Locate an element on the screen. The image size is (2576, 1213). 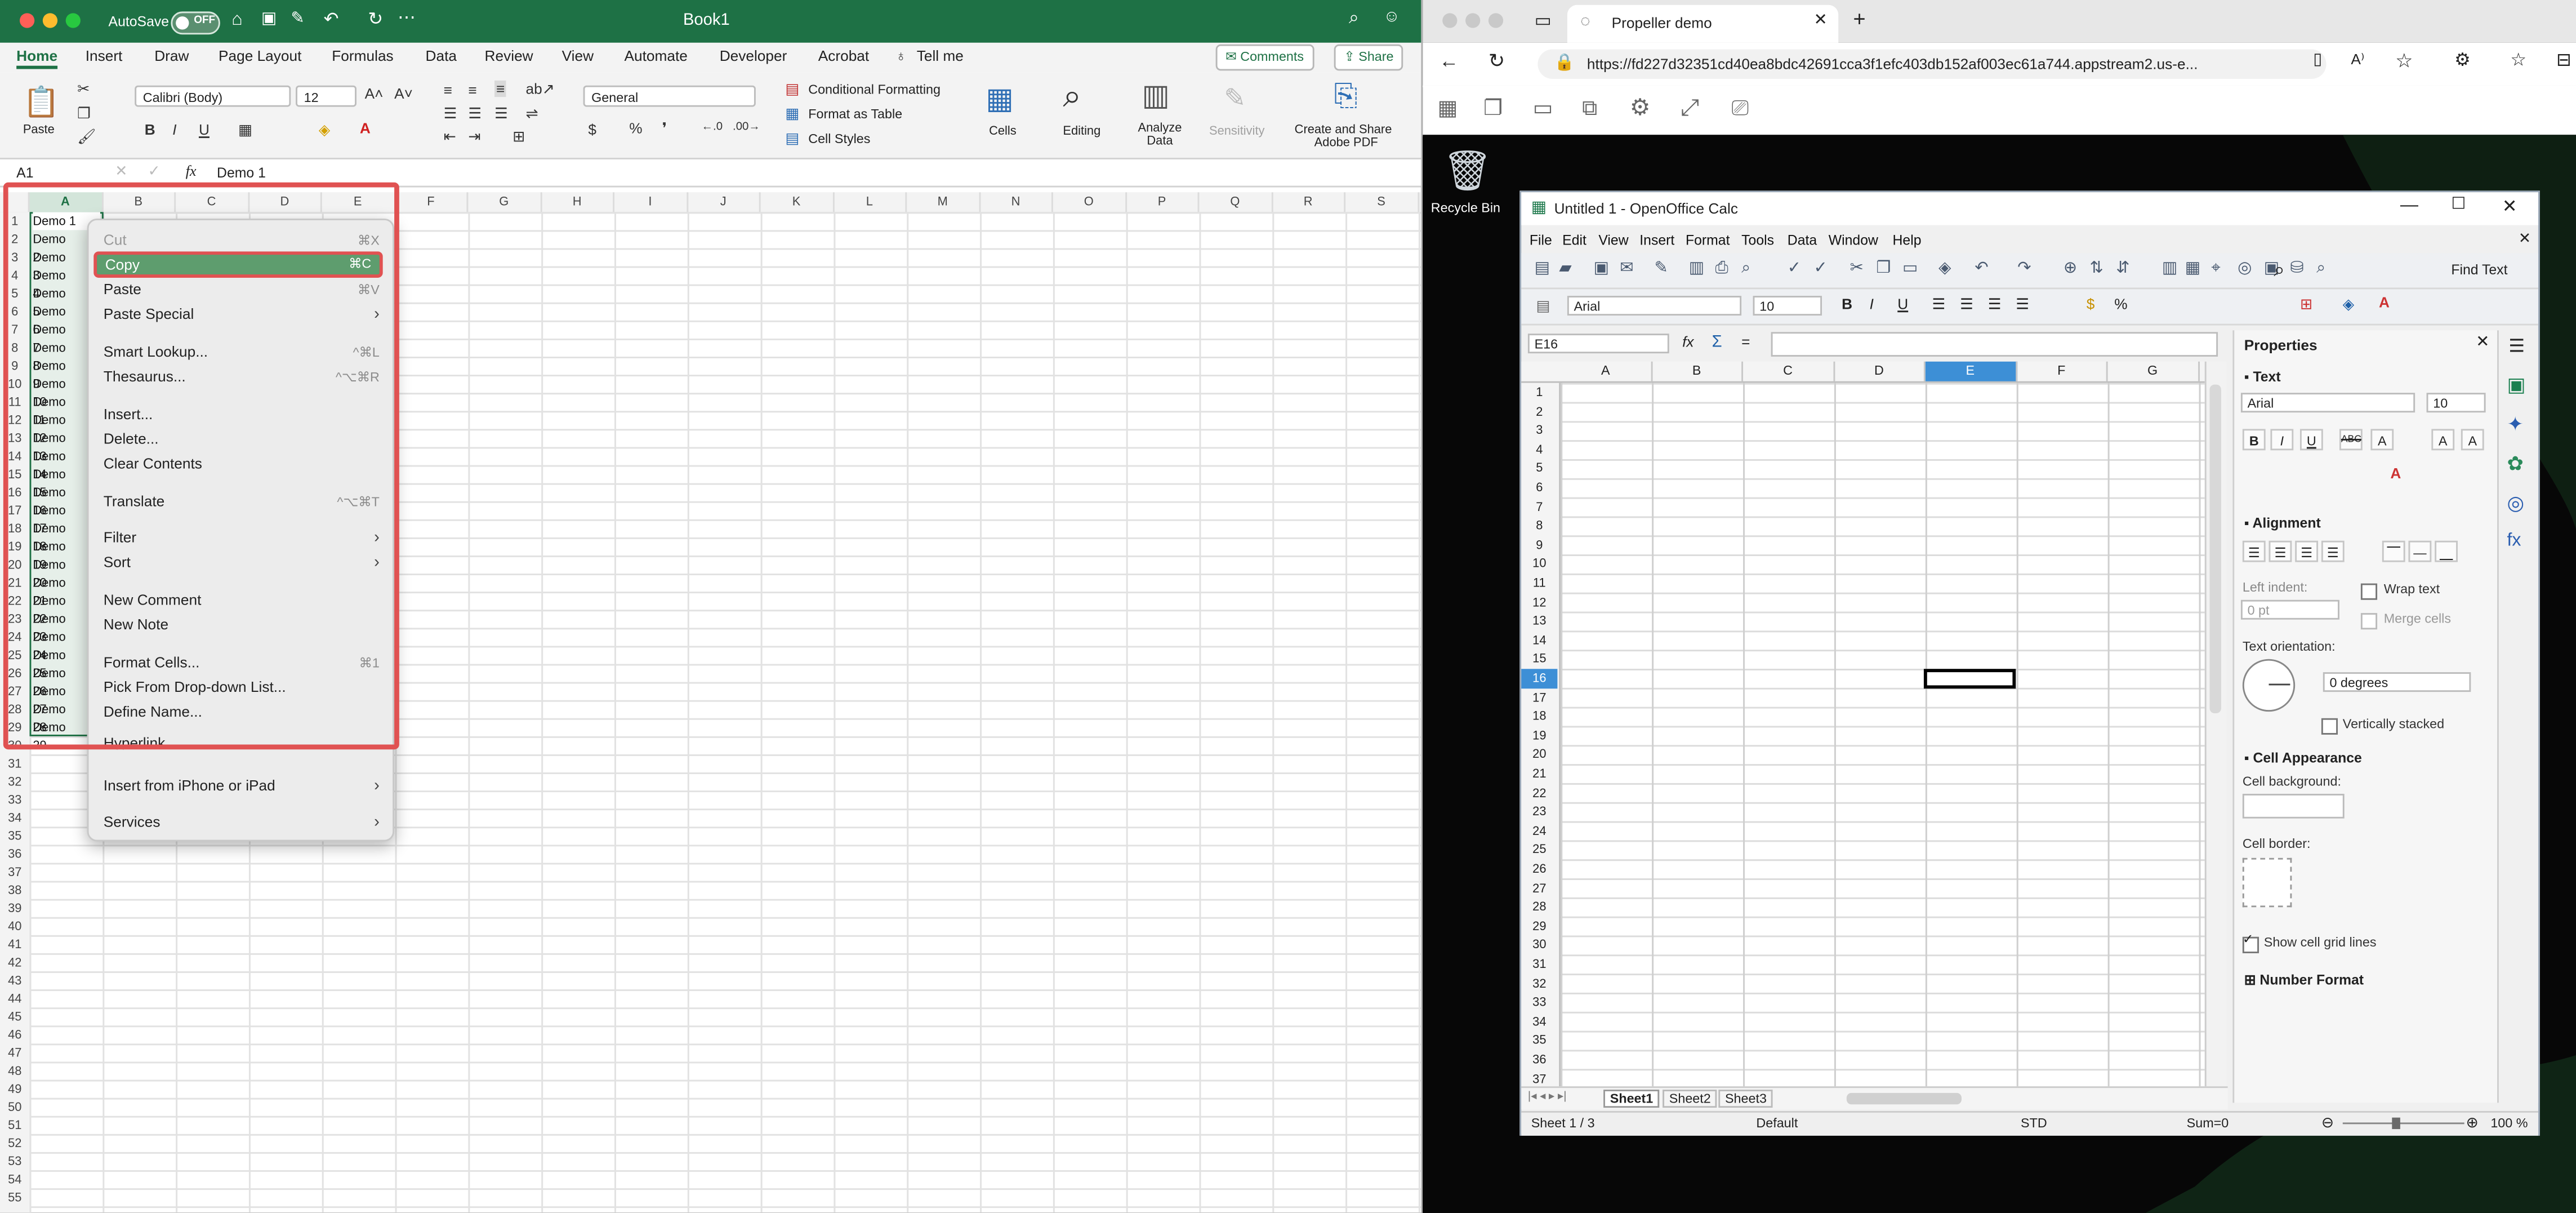
oo-column-header: F is located at coordinates (2062, 371).